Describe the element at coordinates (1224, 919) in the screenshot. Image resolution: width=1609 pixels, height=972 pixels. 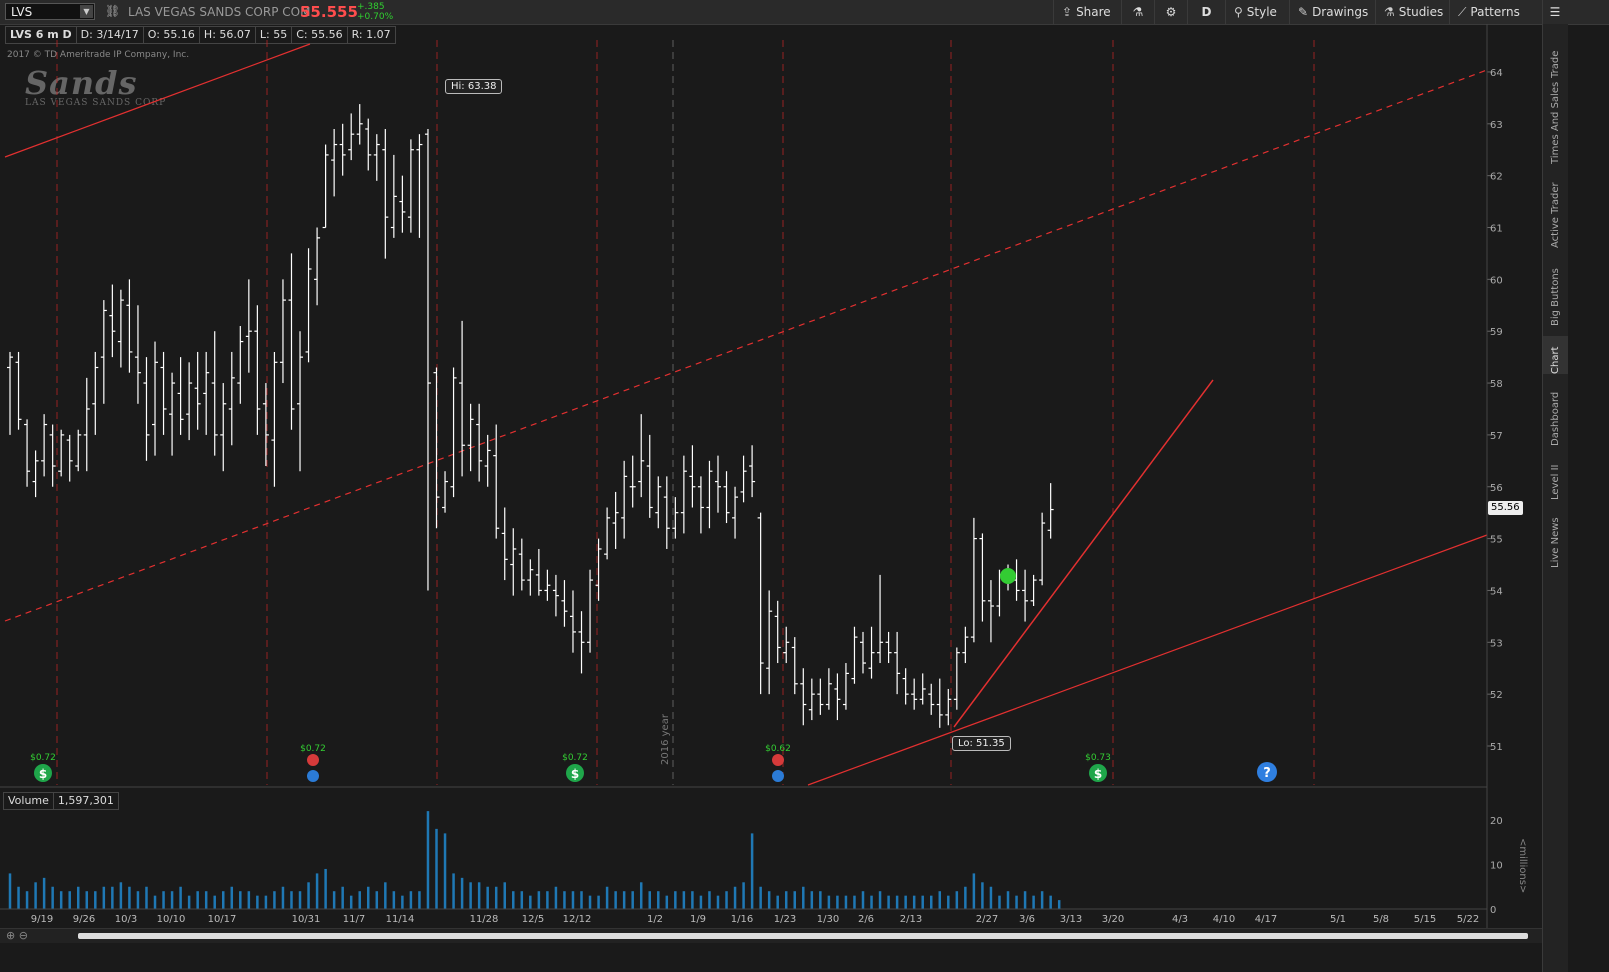
I see `x-tick-label: 4/10` at that location.